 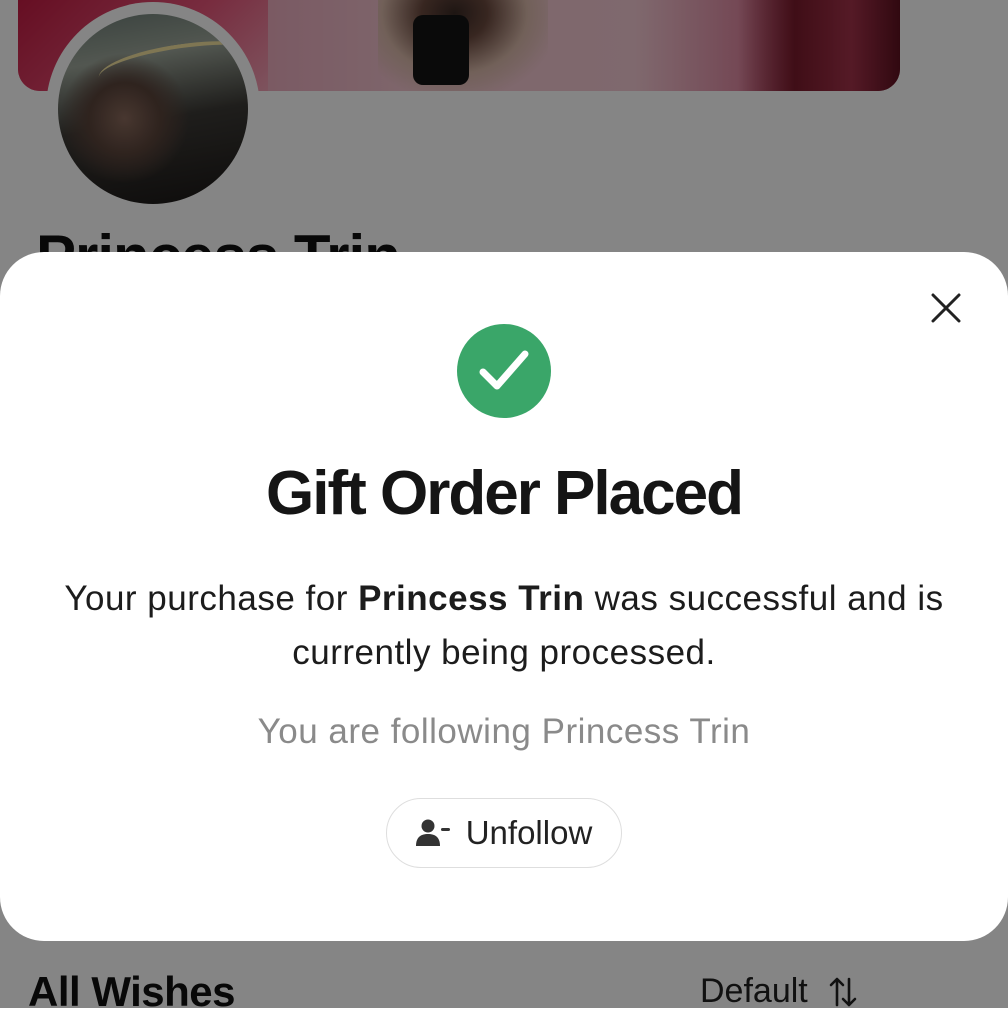 I want to click on modal-title: Gift Order Placed, so click(x=505, y=493).